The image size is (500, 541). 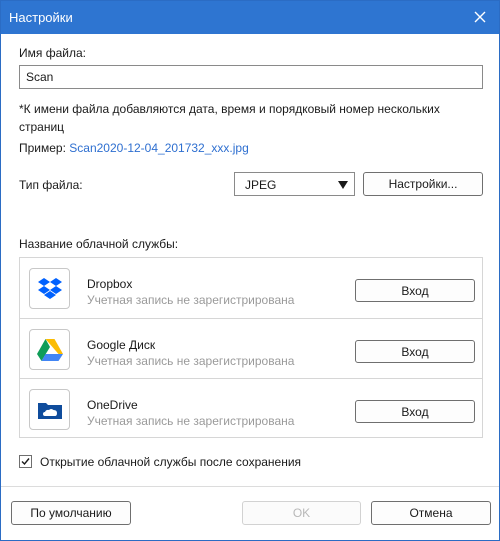 What do you see at coordinates (250, 486) in the screenshot?
I see `footer-divider` at bounding box center [250, 486].